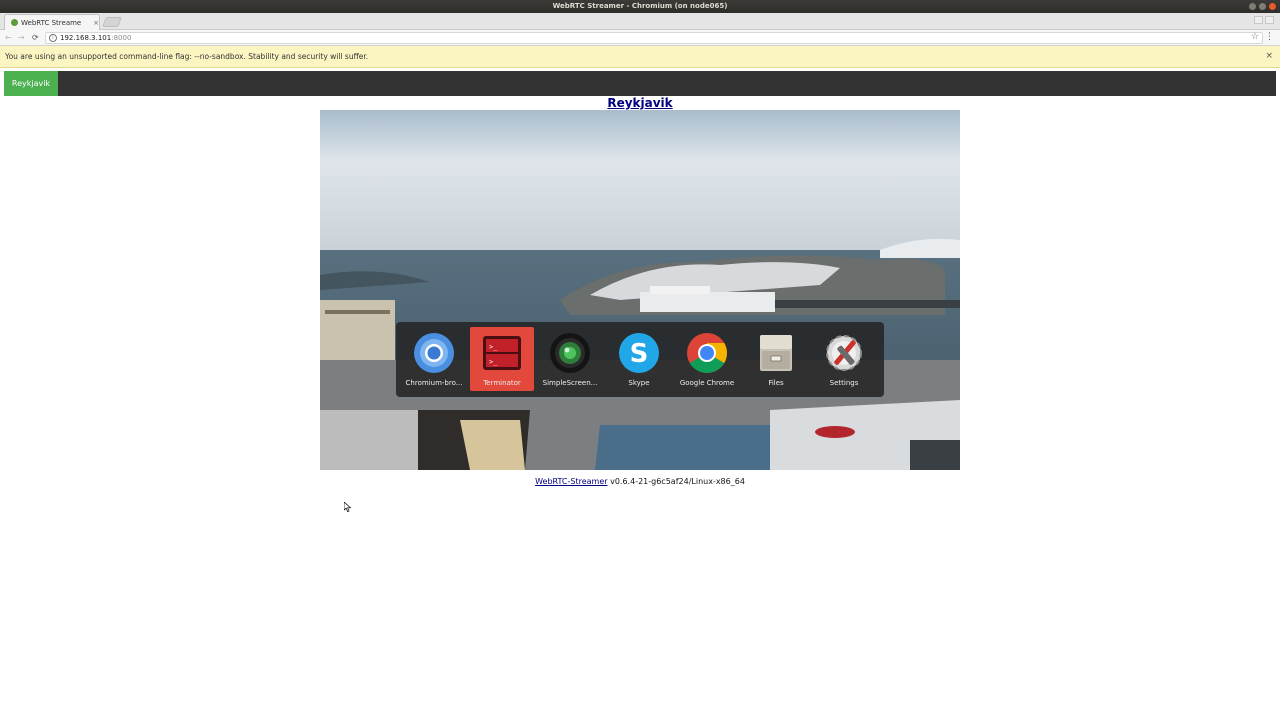  What do you see at coordinates (121, 38) in the screenshot?
I see `url-port: :8000` at bounding box center [121, 38].